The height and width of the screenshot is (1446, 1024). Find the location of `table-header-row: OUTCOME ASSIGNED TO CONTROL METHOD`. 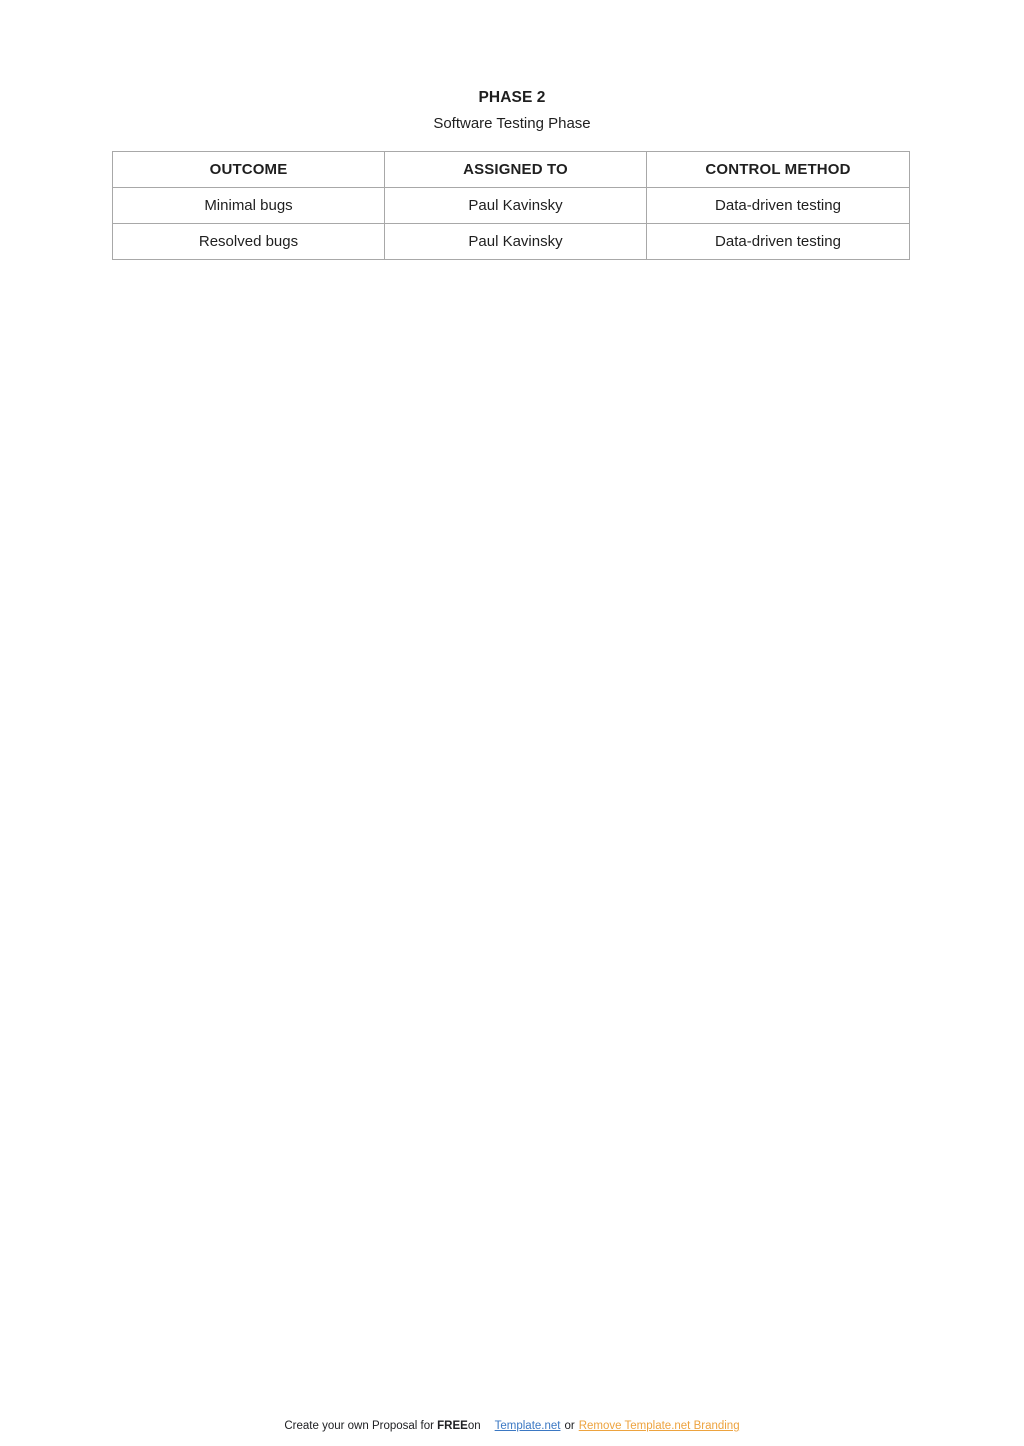

table-header-row: OUTCOME ASSIGNED TO CONTROL METHOD is located at coordinates (511, 169).